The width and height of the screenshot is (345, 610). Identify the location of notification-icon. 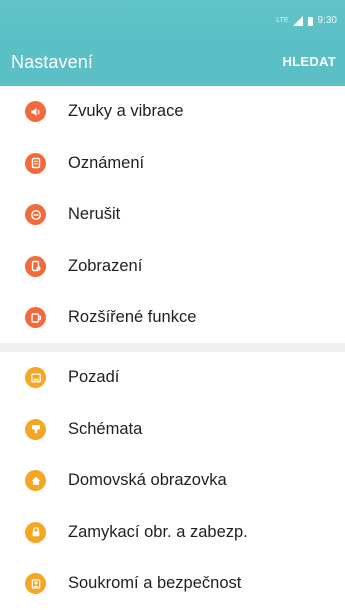
(35, 163).